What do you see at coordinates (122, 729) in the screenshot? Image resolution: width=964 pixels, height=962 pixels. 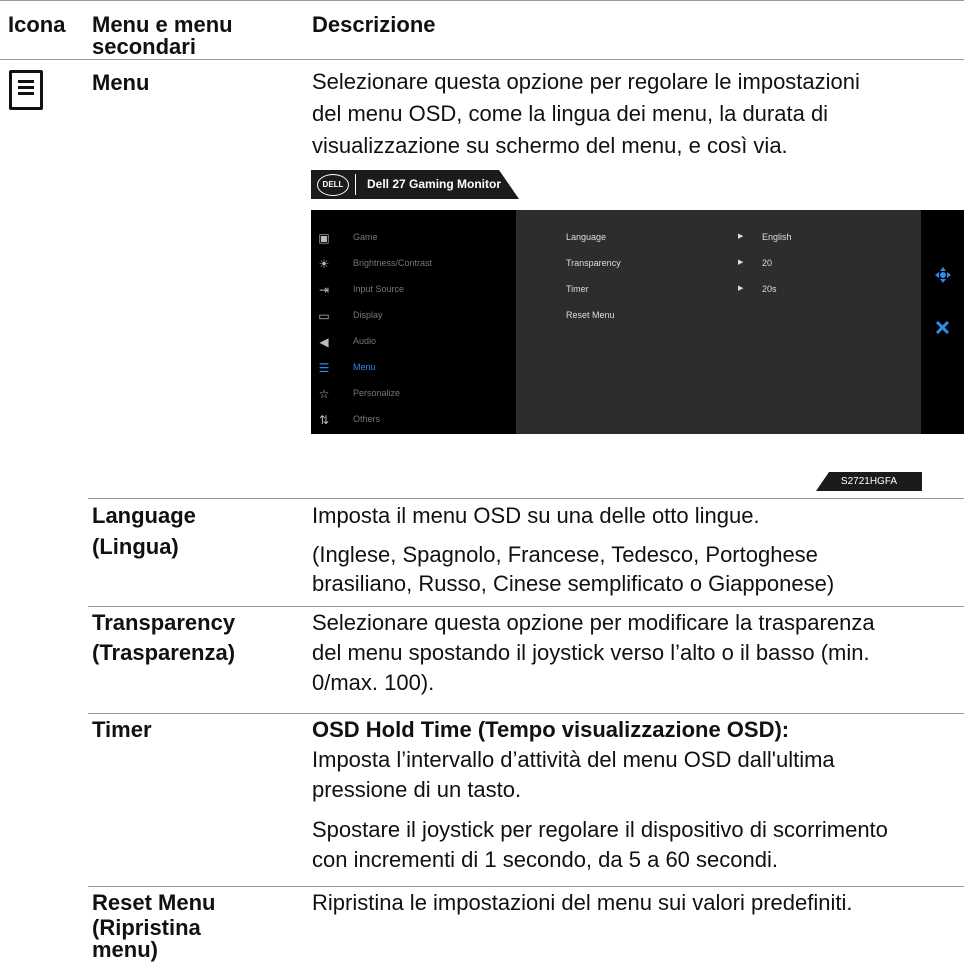 I see `timer-name: Timer` at bounding box center [122, 729].